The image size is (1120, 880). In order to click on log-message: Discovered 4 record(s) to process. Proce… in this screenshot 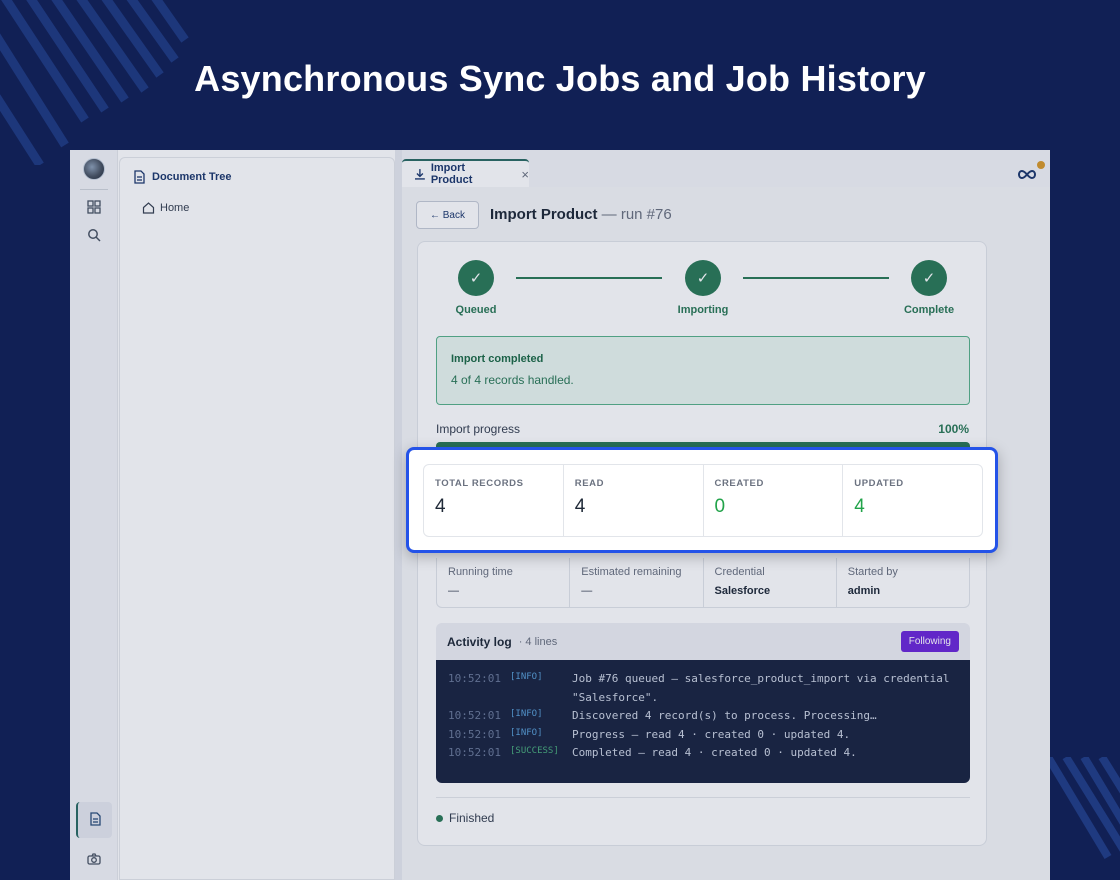, I will do `click(724, 715)`.